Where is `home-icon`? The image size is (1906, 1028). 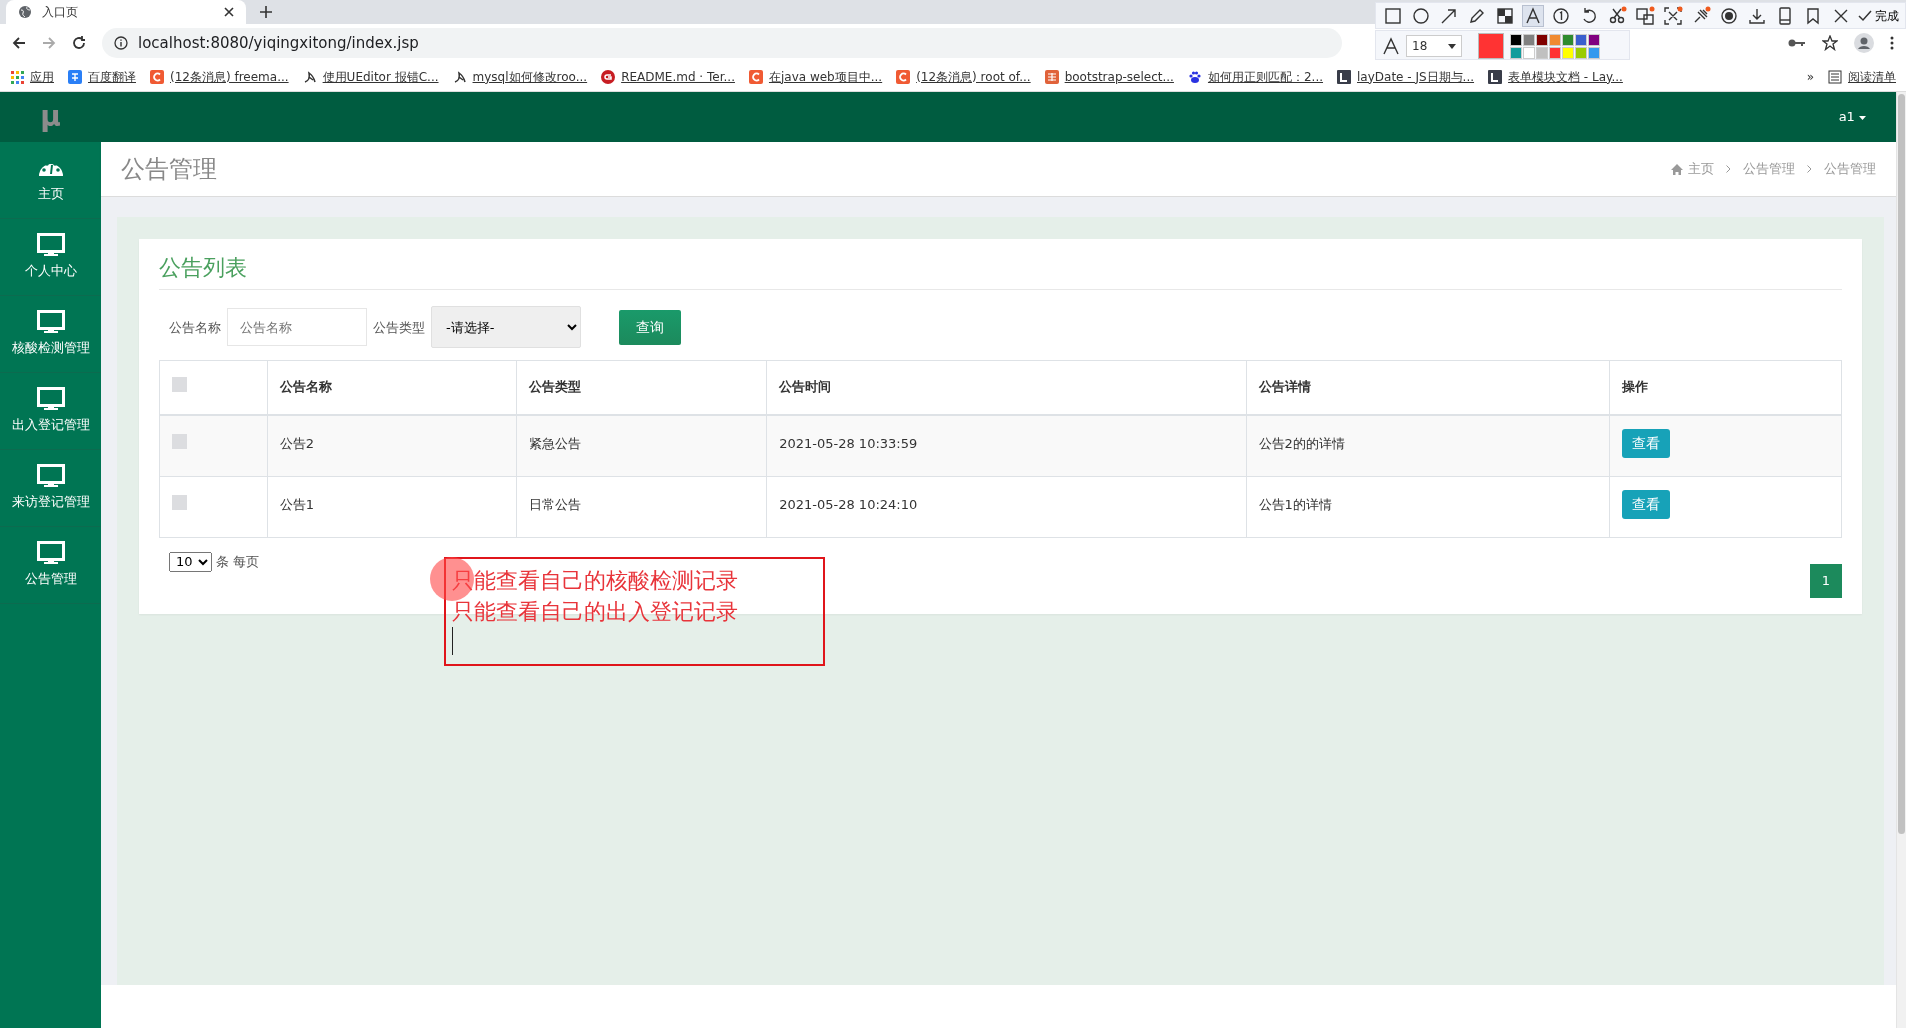
home-icon is located at coordinates (1677, 169).